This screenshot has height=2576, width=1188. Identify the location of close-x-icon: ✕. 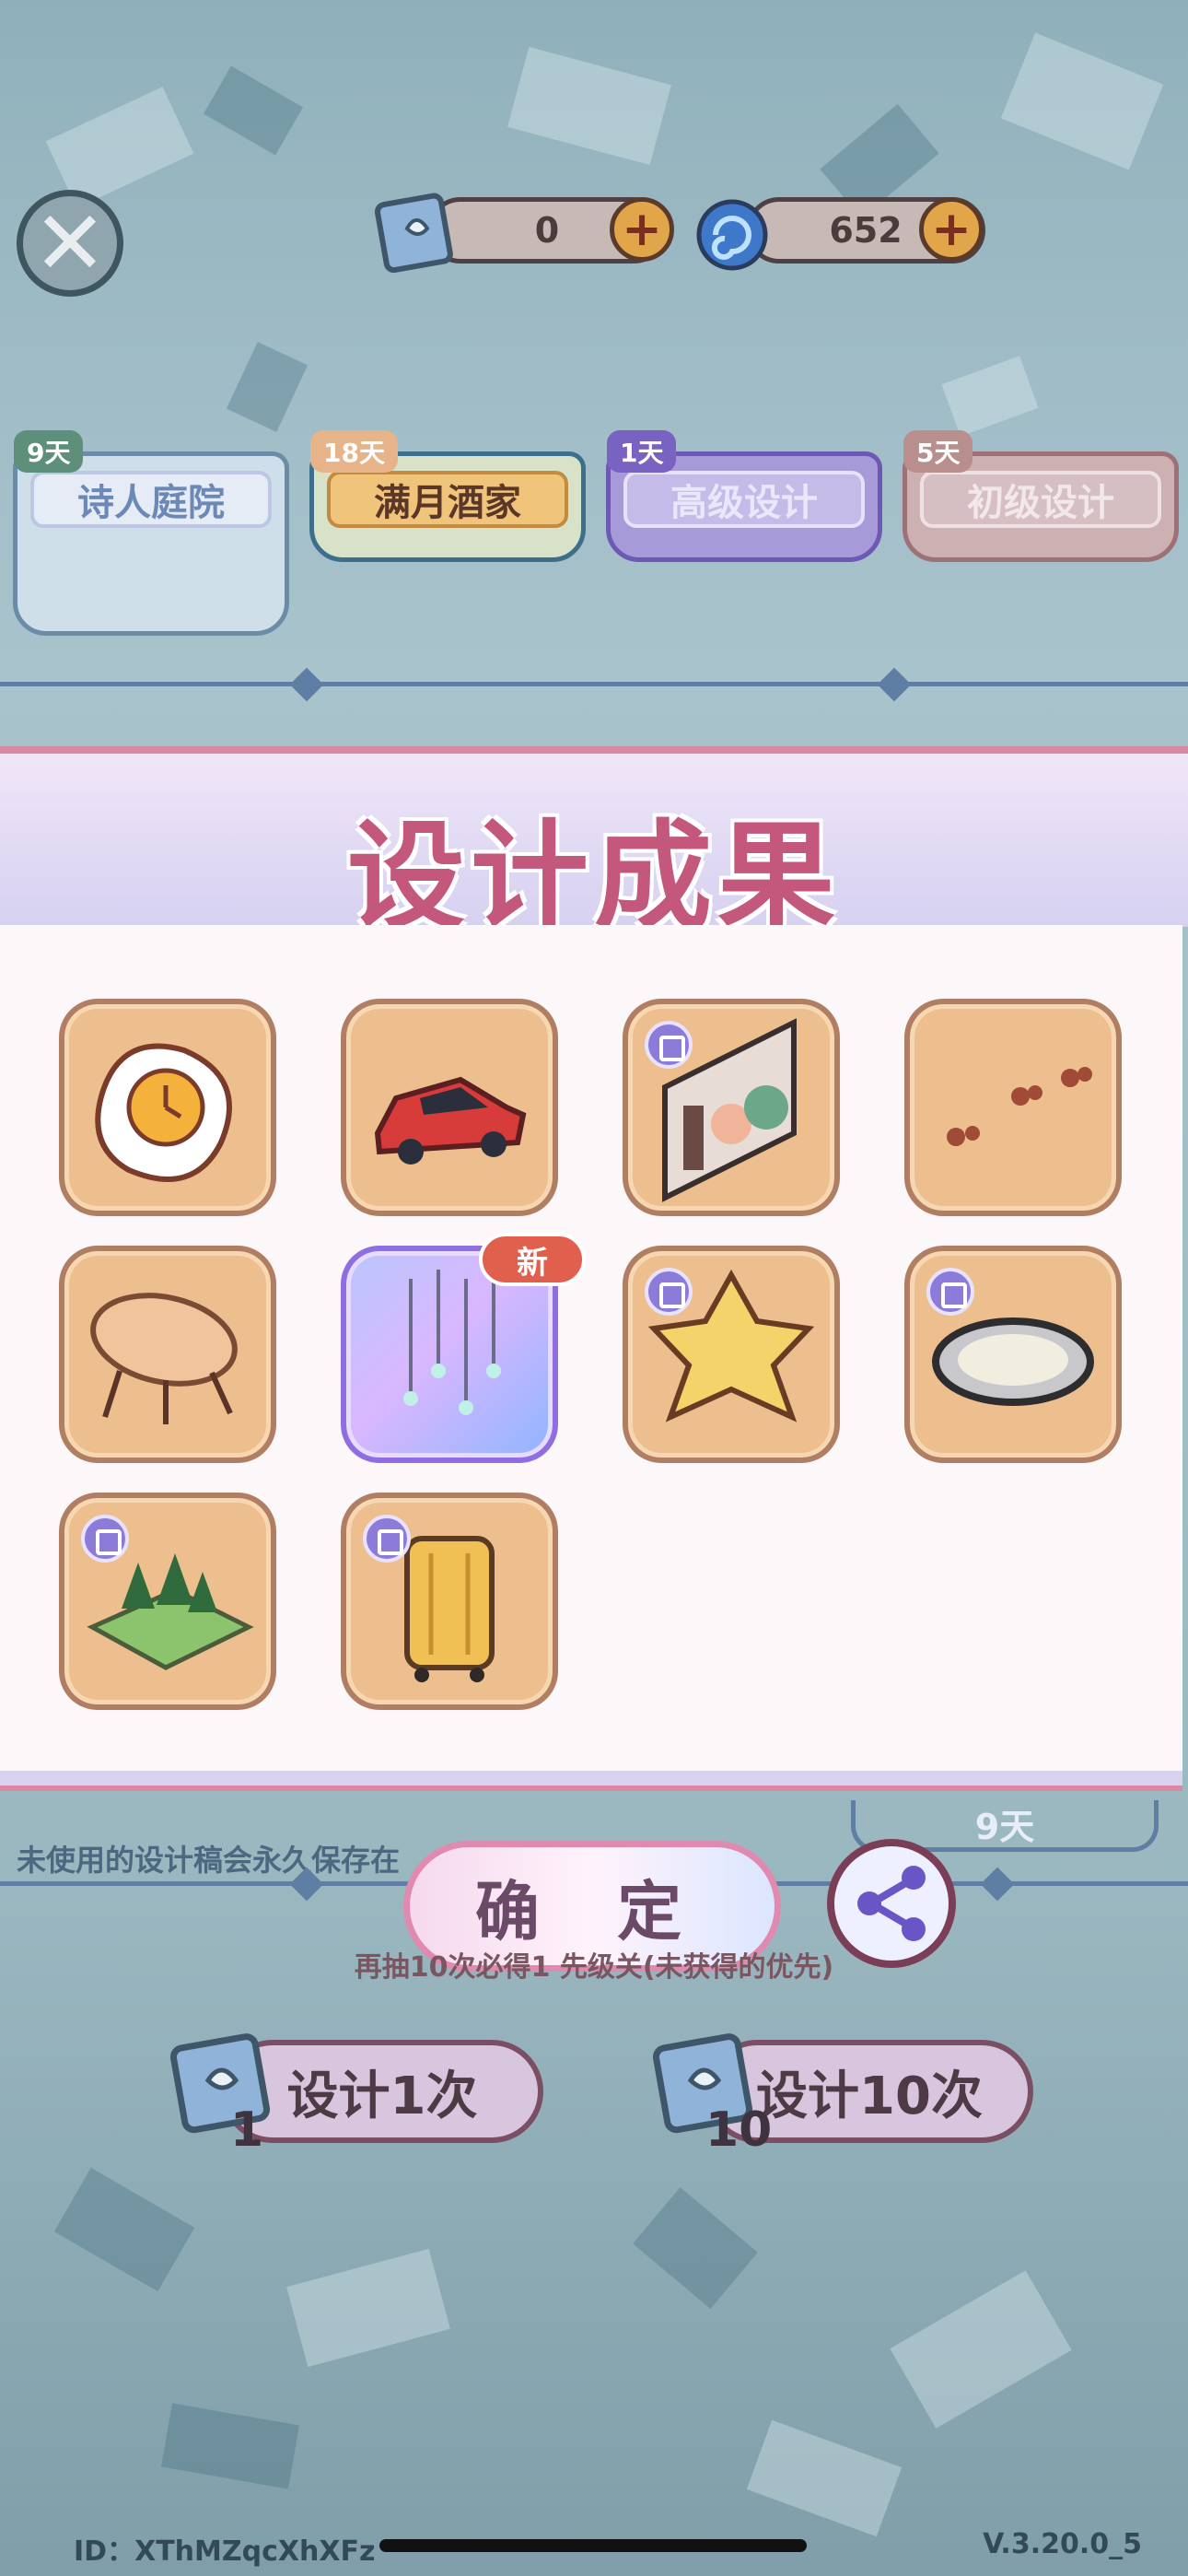
(70, 244).